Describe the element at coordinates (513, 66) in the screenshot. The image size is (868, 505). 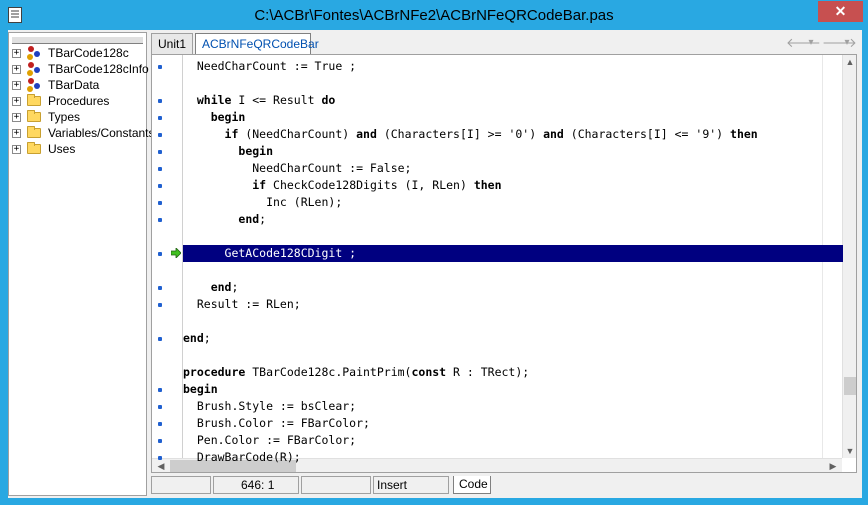
I see `code-line: NeedCharCount := True ;` at that location.